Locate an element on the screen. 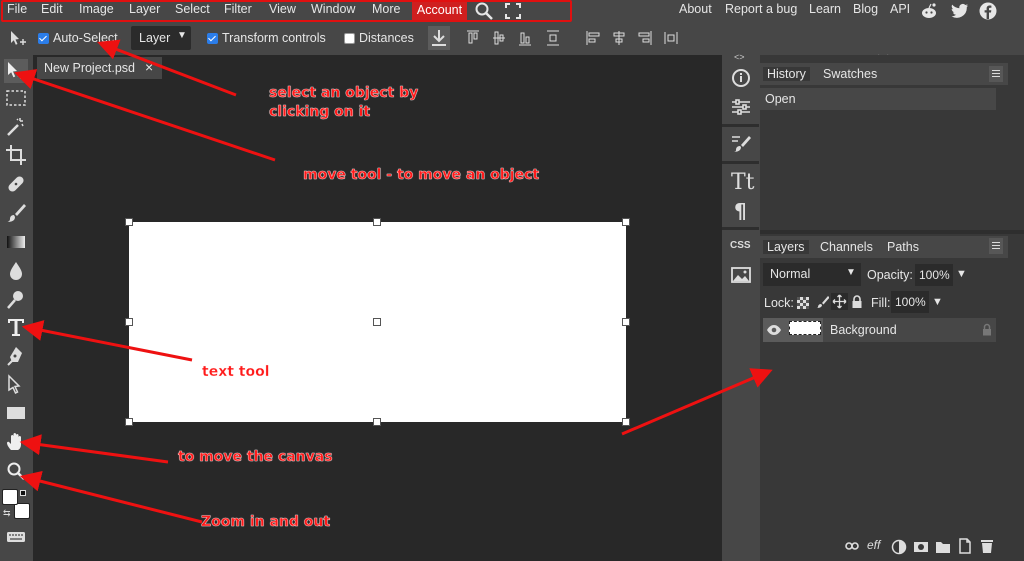 The width and height of the screenshot is (1024, 561). transform-handle-center is located at coordinates (377, 322).